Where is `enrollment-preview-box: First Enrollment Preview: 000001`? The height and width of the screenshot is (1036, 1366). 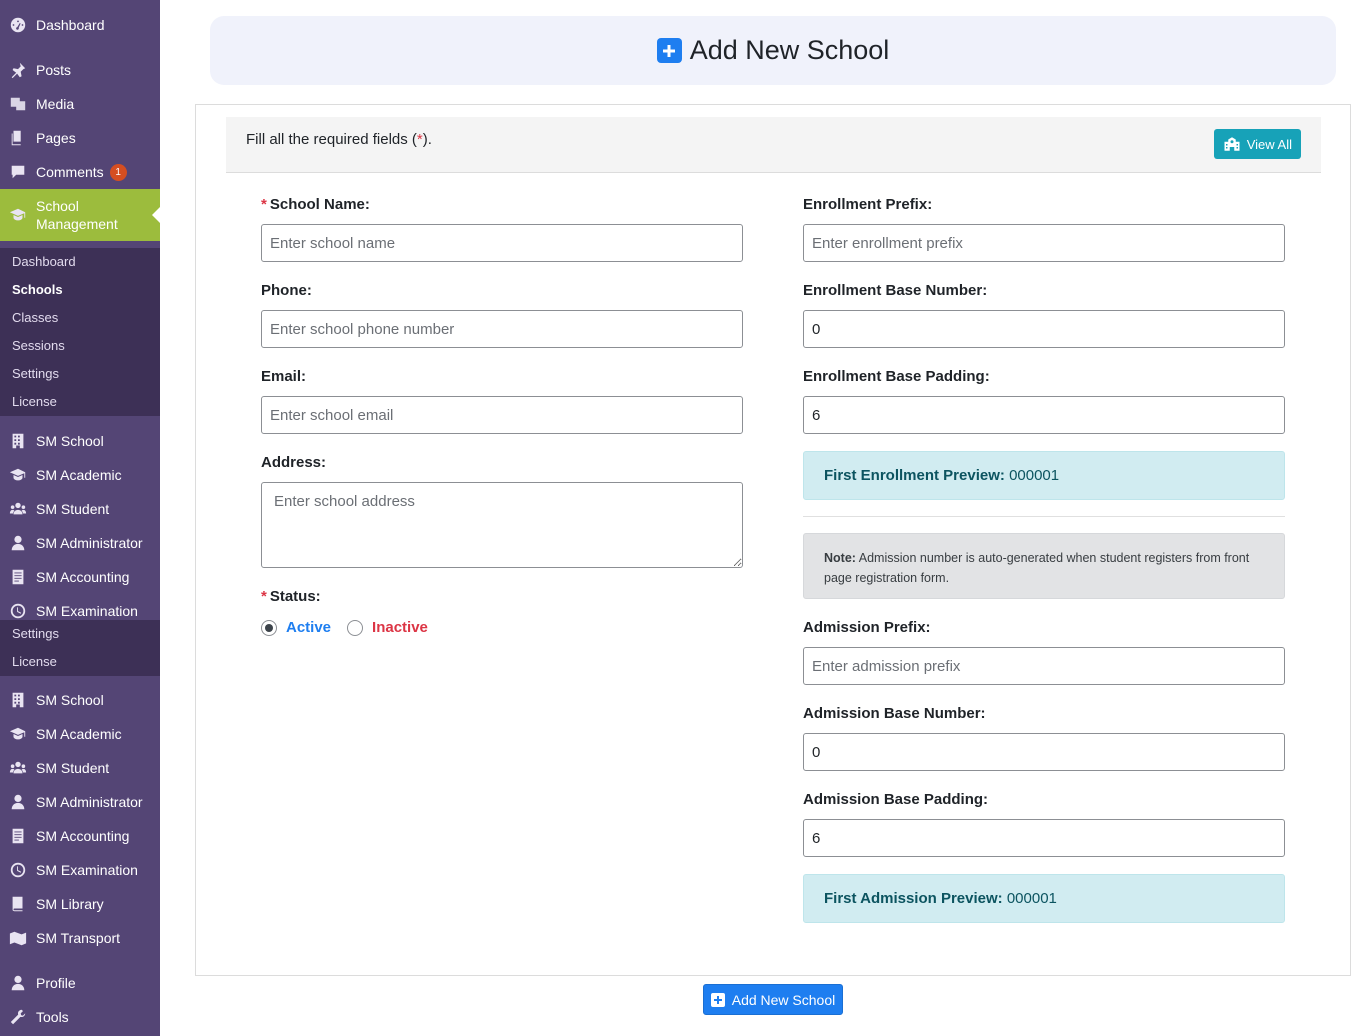 enrollment-preview-box: First Enrollment Preview: 000001 is located at coordinates (1044, 475).